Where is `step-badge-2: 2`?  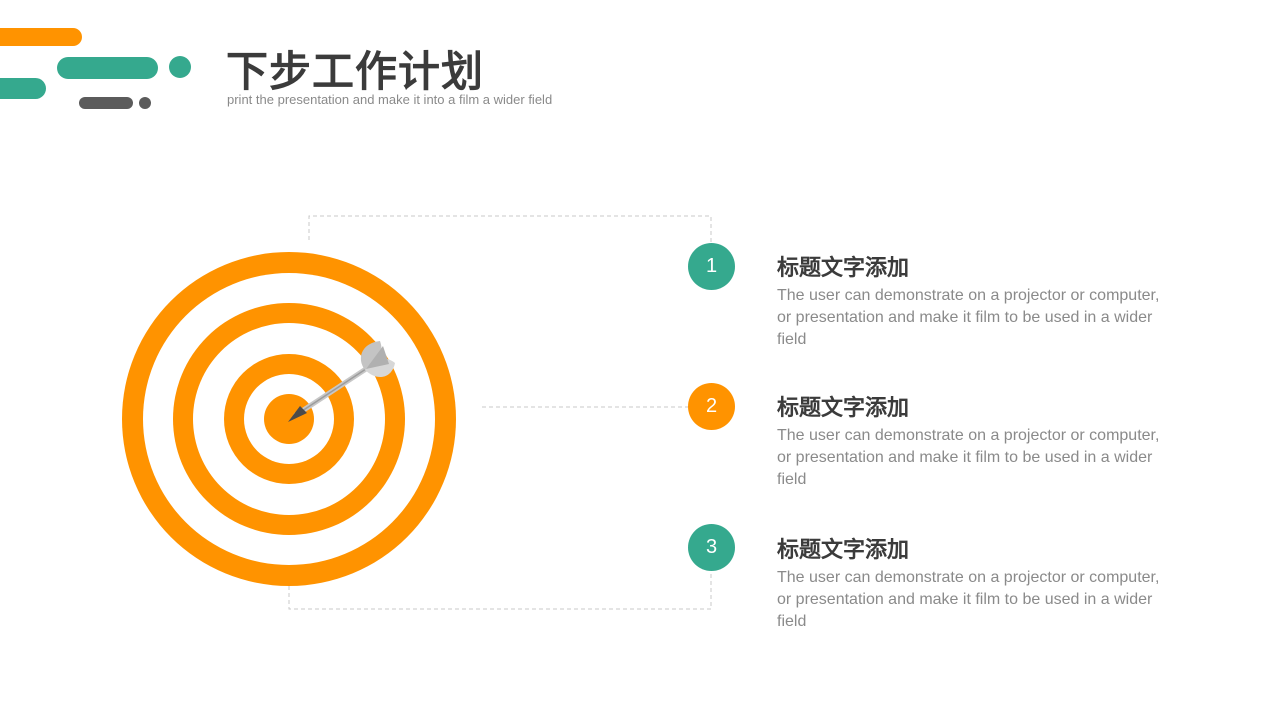
step-badge-2: 2 is located at coordinates (711, 406).